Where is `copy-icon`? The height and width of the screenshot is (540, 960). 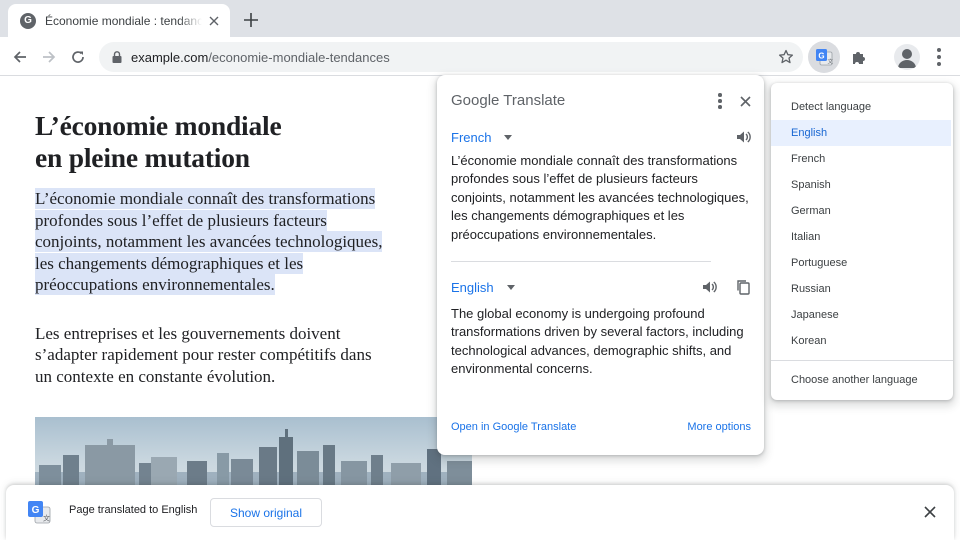 copy-icon is located at coordinates (743, 287).